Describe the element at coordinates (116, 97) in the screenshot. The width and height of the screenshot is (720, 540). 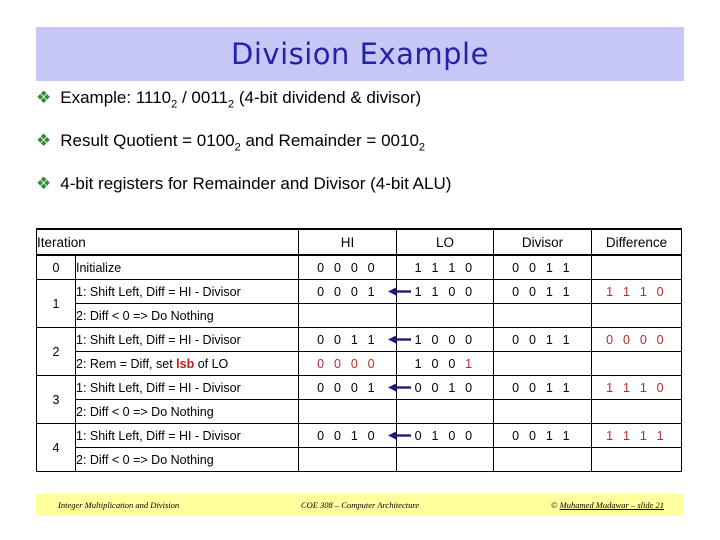
I see `bullet-text-part: Example: 1110` at that location.